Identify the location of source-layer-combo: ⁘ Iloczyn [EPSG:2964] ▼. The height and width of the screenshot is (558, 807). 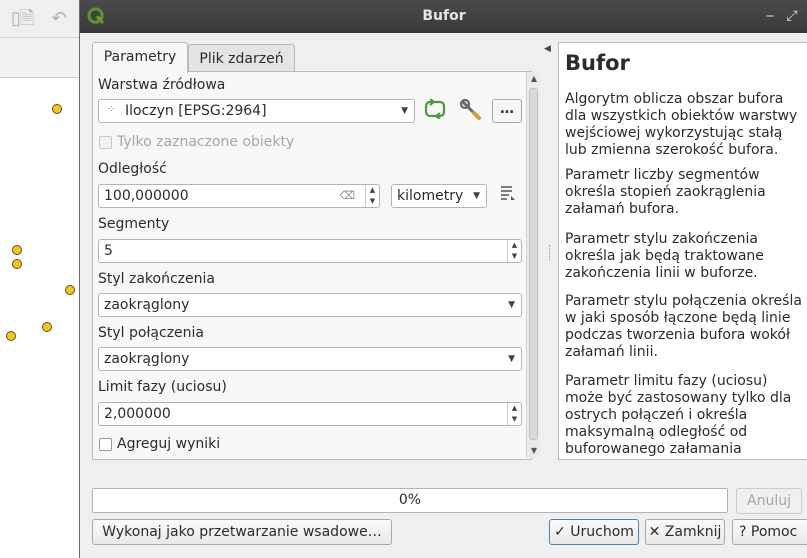
(256, 111).